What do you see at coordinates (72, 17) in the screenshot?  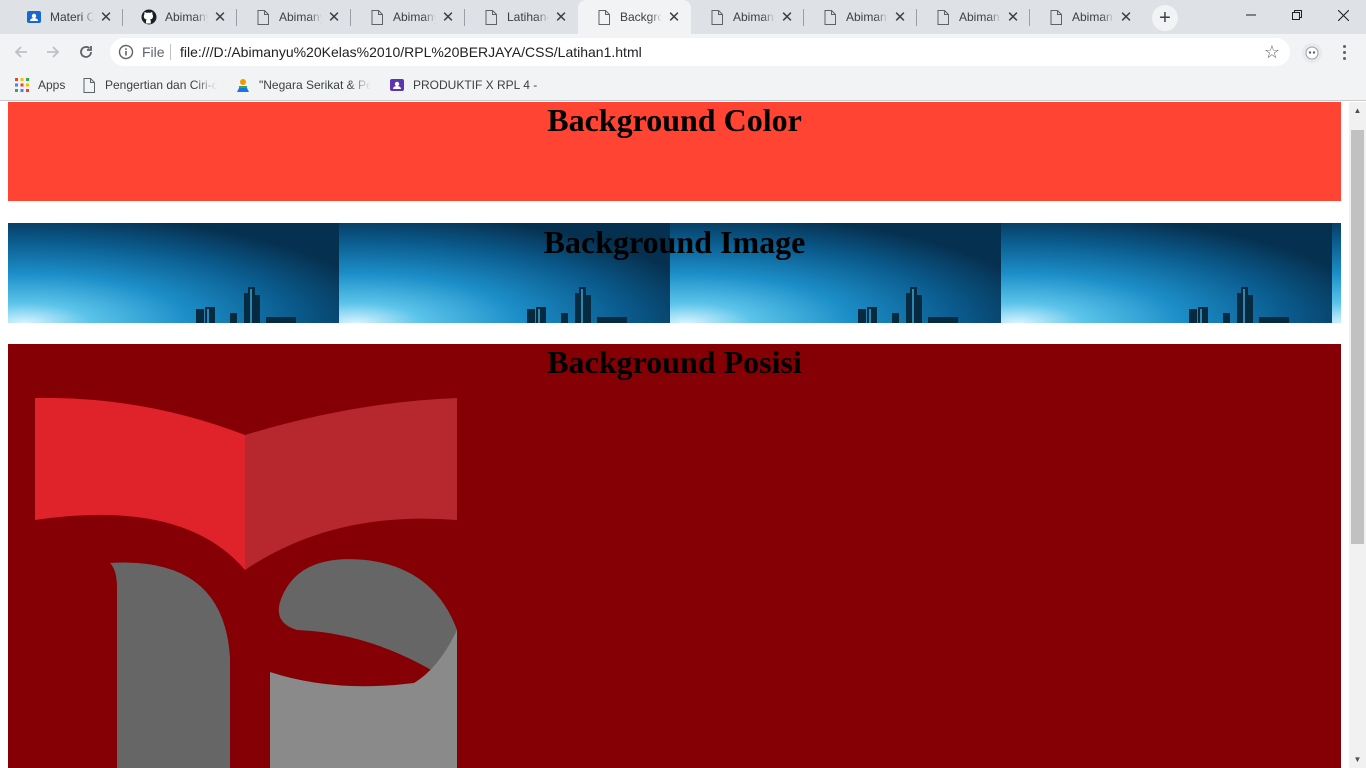 I see `tab-title: Materi CSS` at bounding box center [72, 17].